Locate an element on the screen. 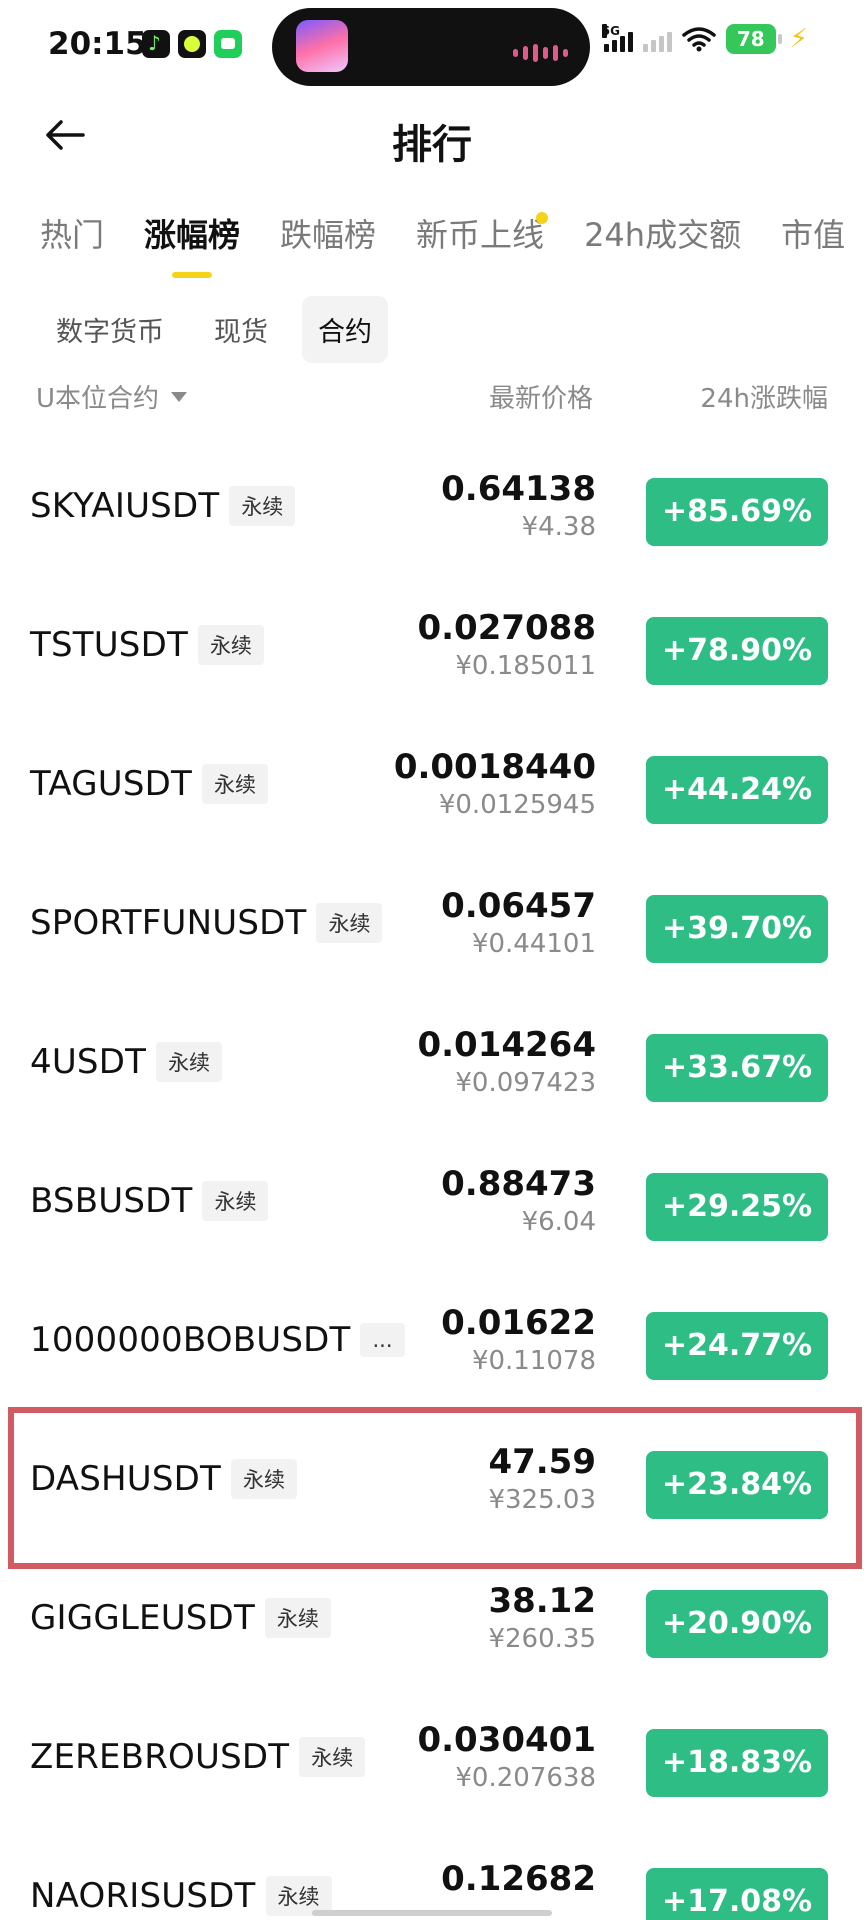  symbol: 1000000BOBUSDT is located at coordinates (190, 1340).